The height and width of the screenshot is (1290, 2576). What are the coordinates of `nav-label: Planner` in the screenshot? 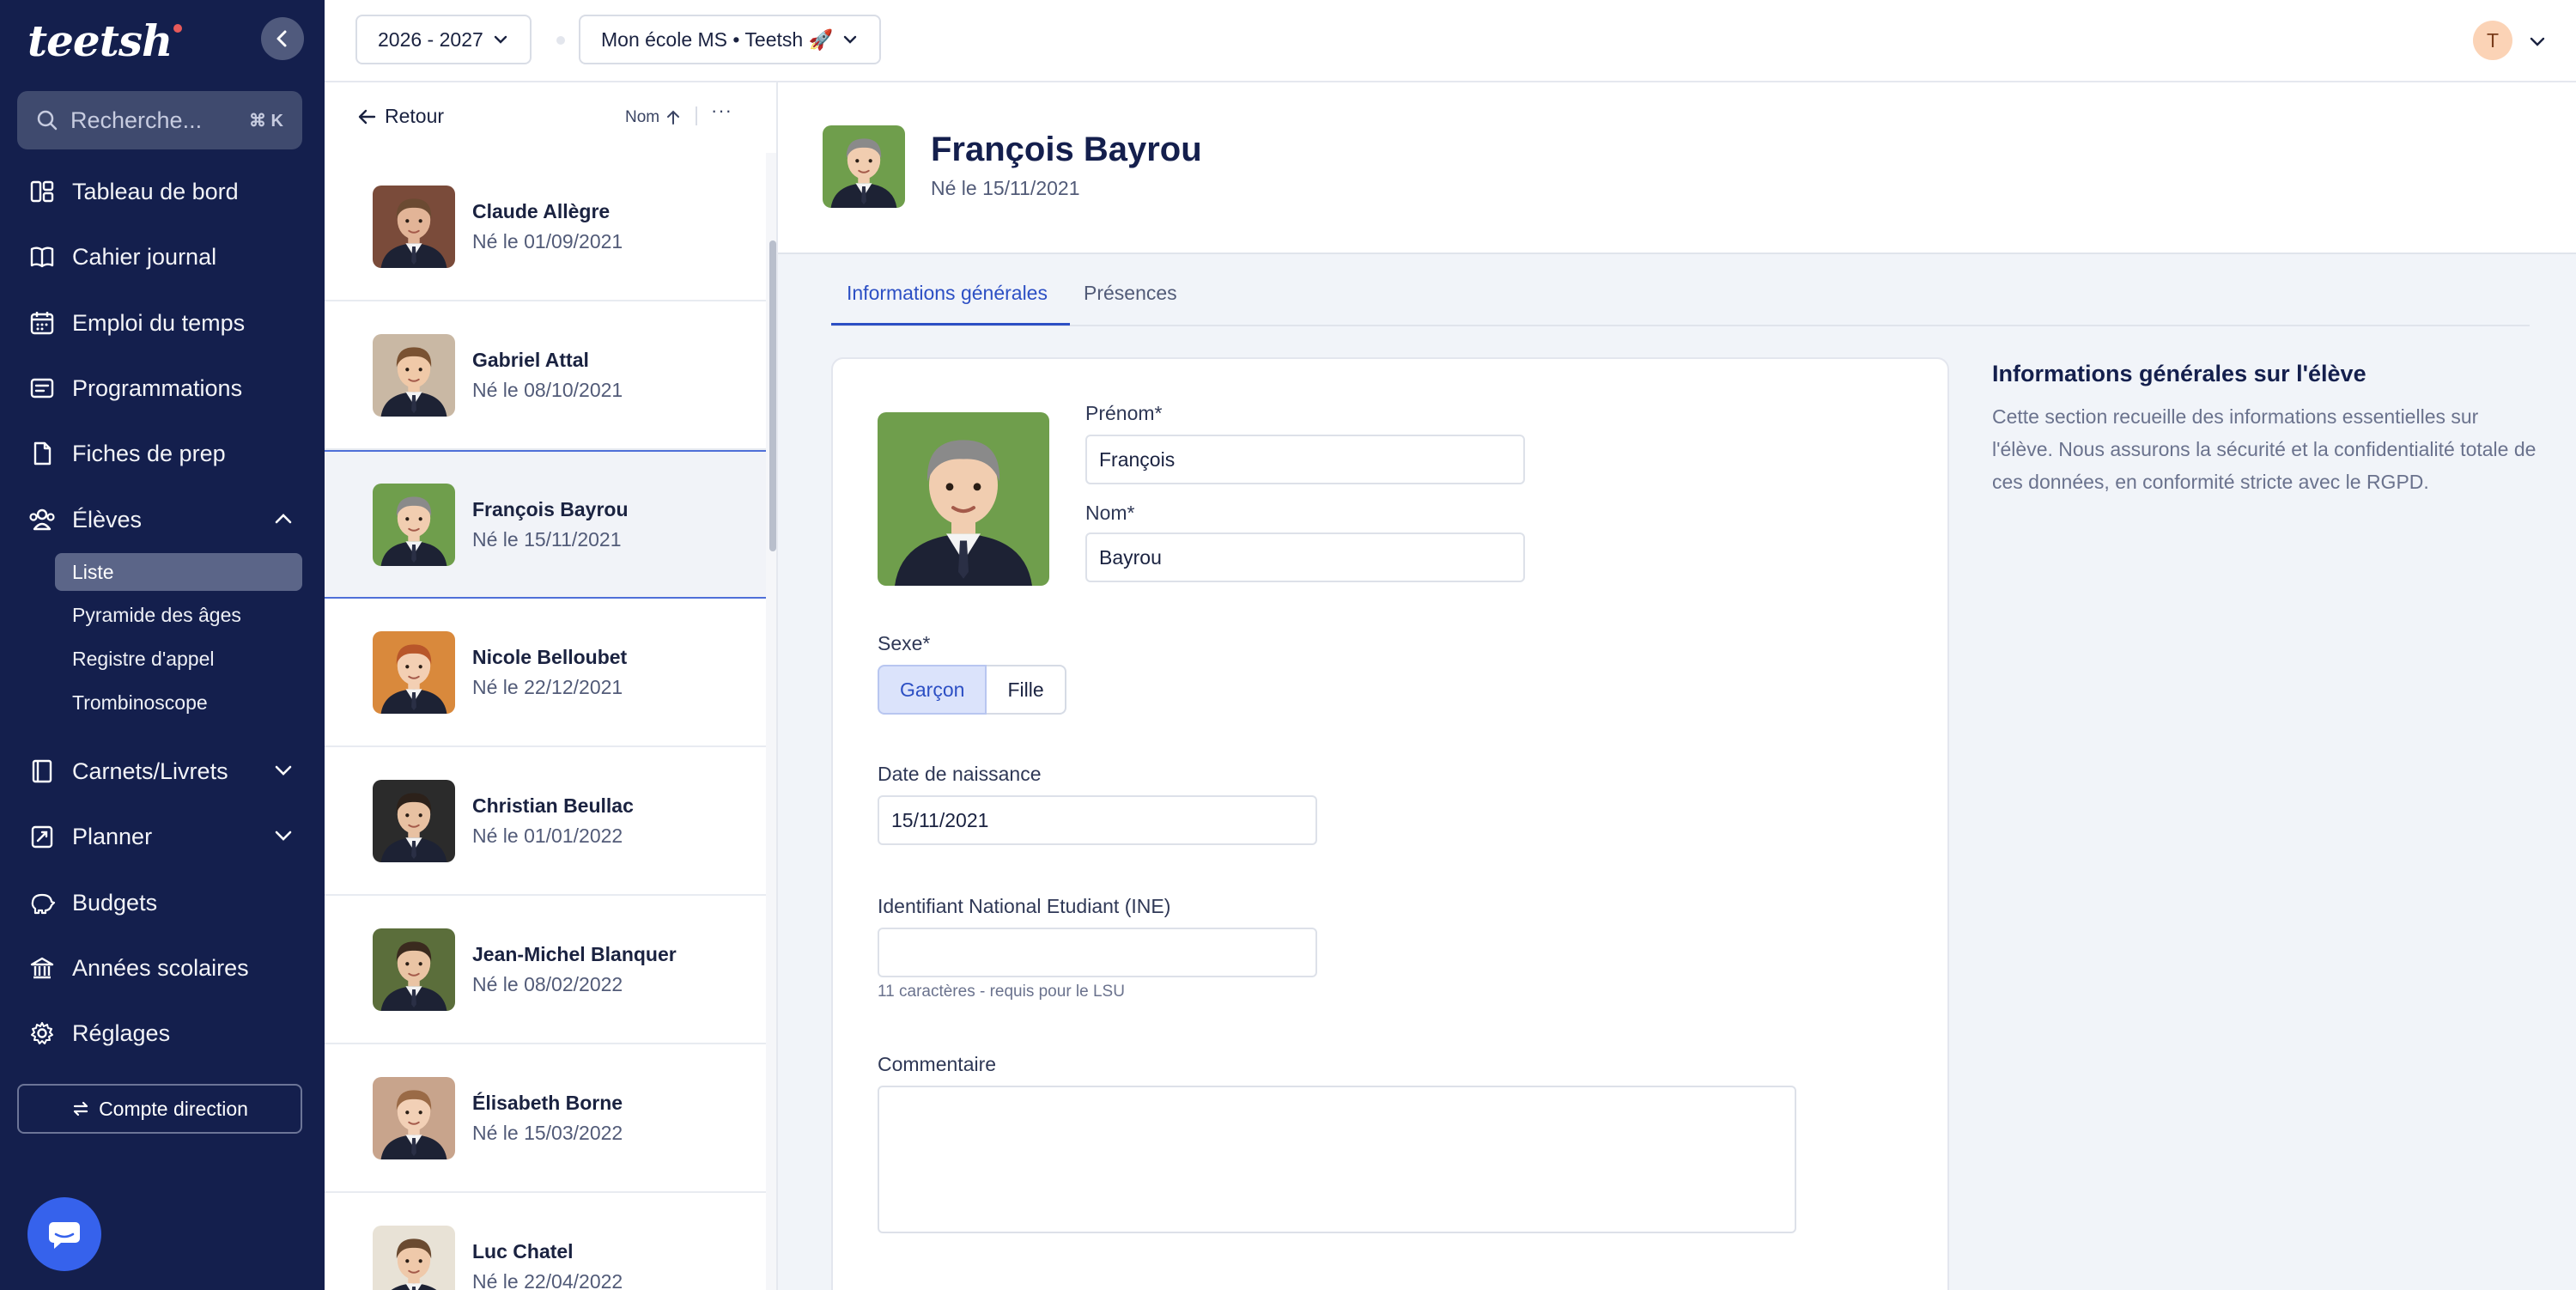 It's located at (112, 836).